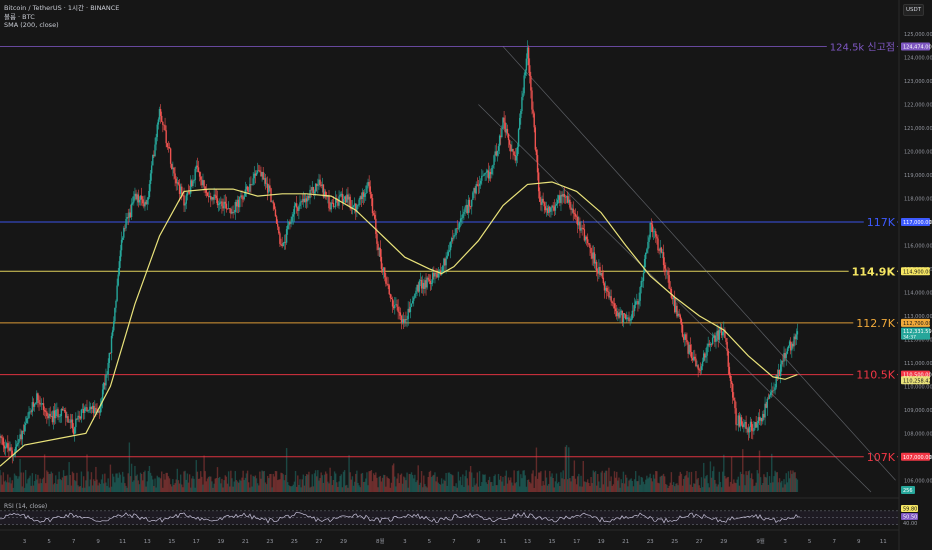 Image resolution: width=932 pixels, height=550 pixels. What do you see at coordinates (61, 25) in the screenshot?
I see `sma-indicator-label: SMA (200, close)` at bounding box center [61, 25].